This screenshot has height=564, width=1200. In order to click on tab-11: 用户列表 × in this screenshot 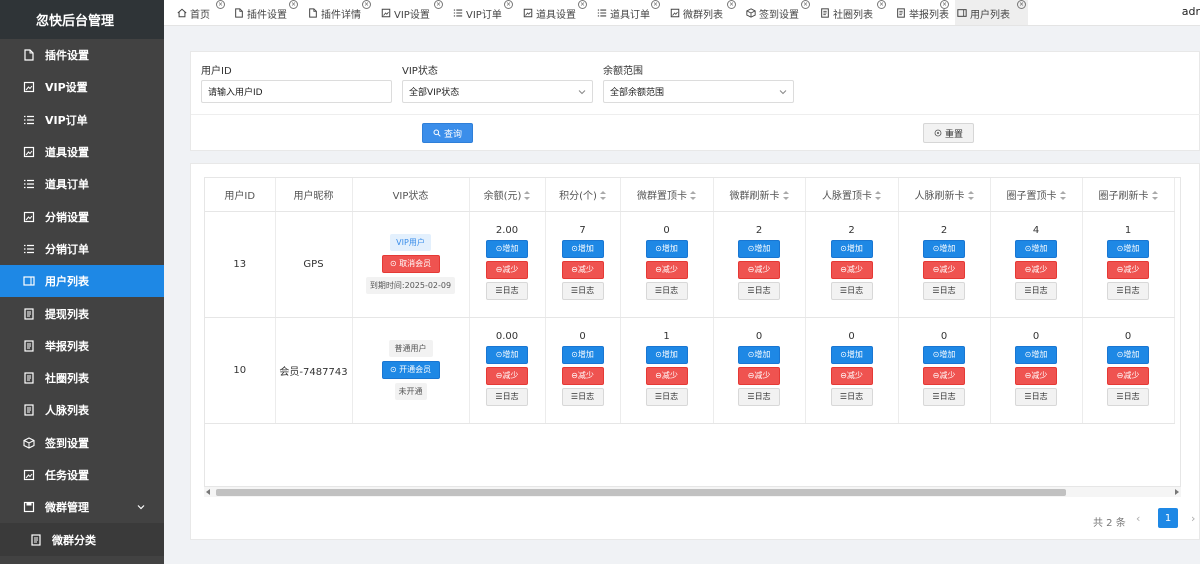, I will do `click(991, 12)`.